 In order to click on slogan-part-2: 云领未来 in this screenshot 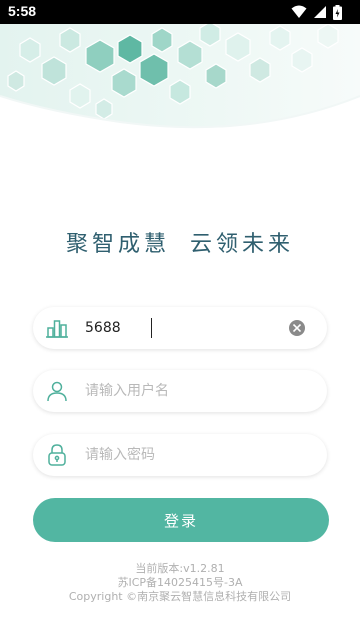, I will do `click(242, 244)`.